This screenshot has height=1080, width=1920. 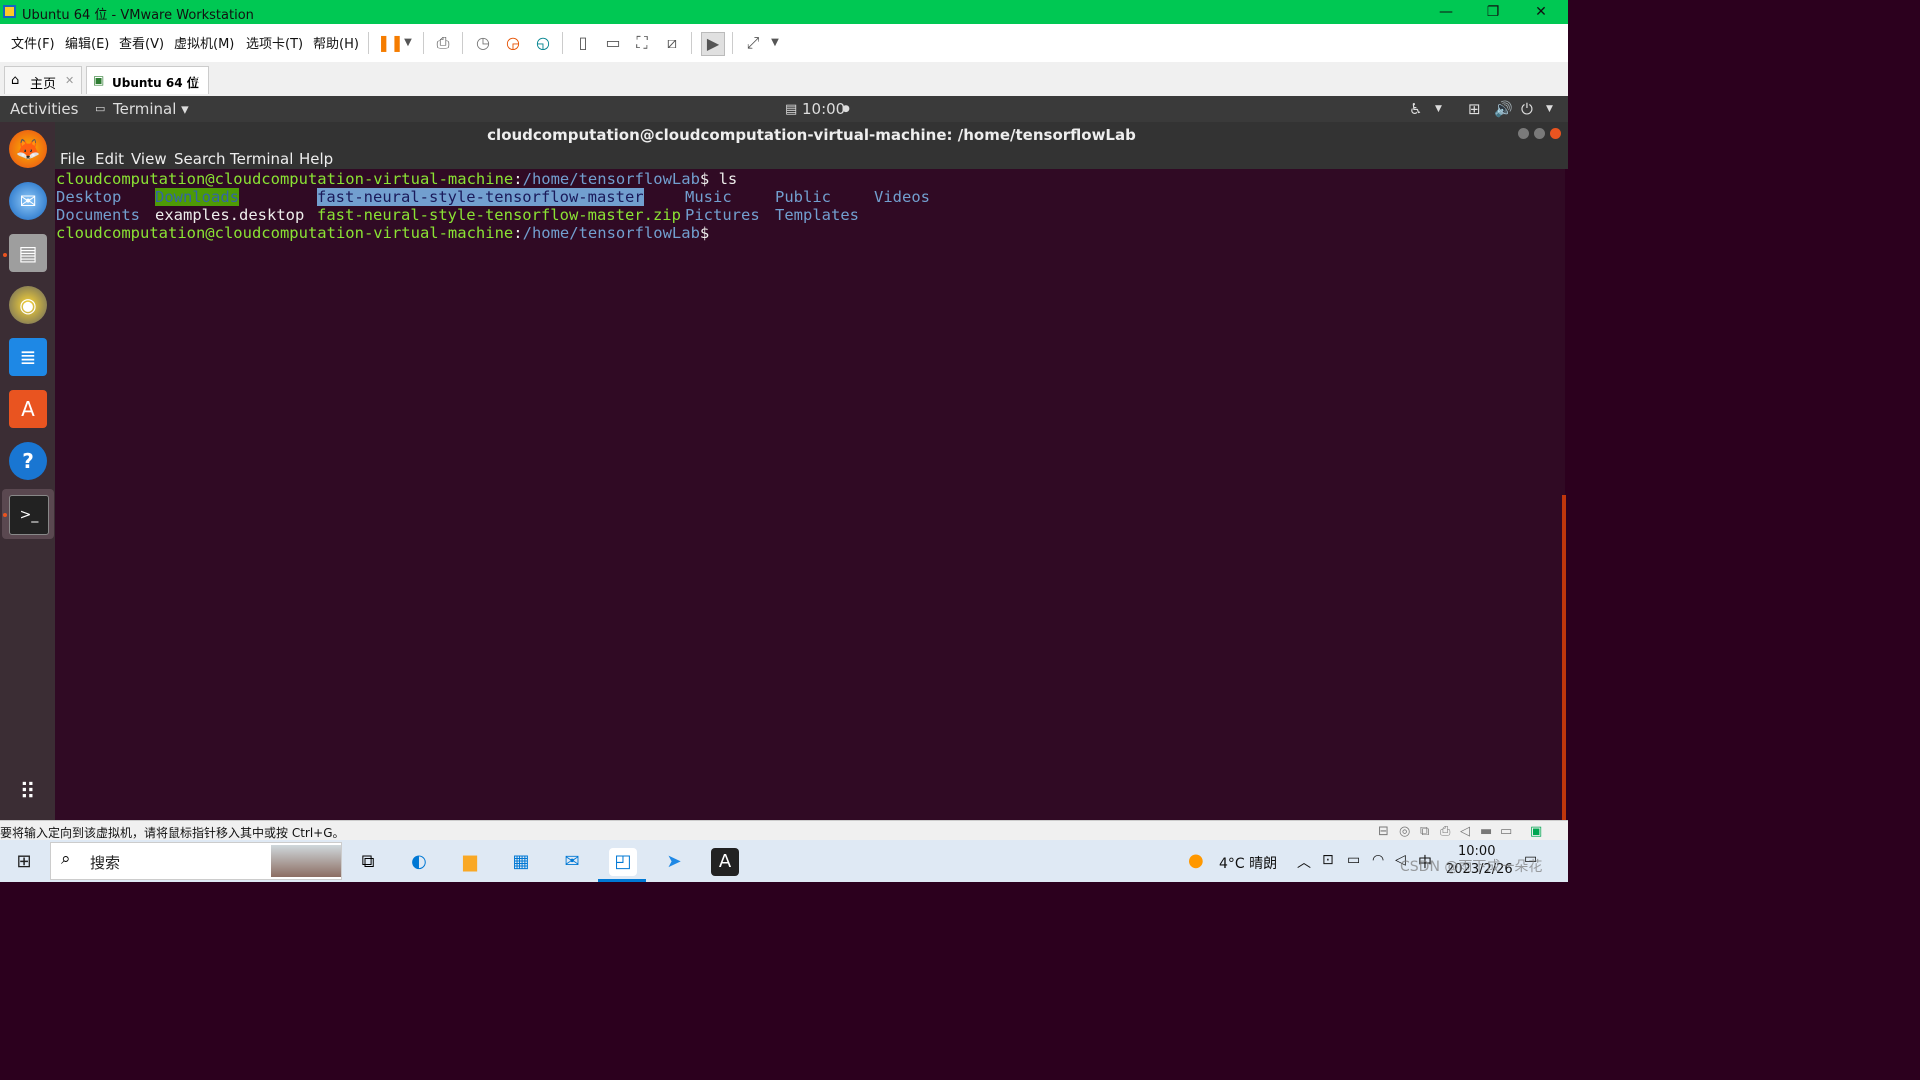 I want to click on prompt-path: /home/tensorflowLab, so click(x=611, y=233).